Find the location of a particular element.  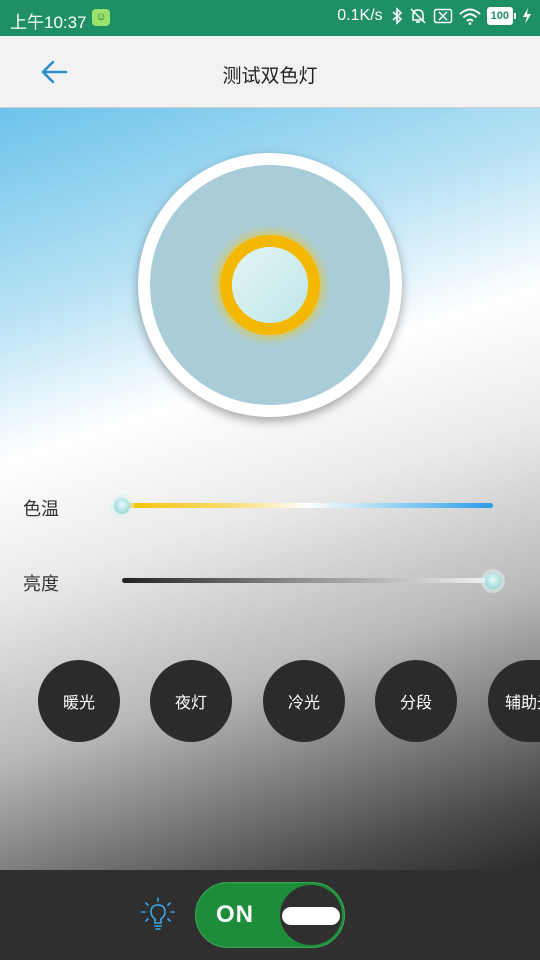

net-speed: 0.1K/s is located at coordinates (360, 15).